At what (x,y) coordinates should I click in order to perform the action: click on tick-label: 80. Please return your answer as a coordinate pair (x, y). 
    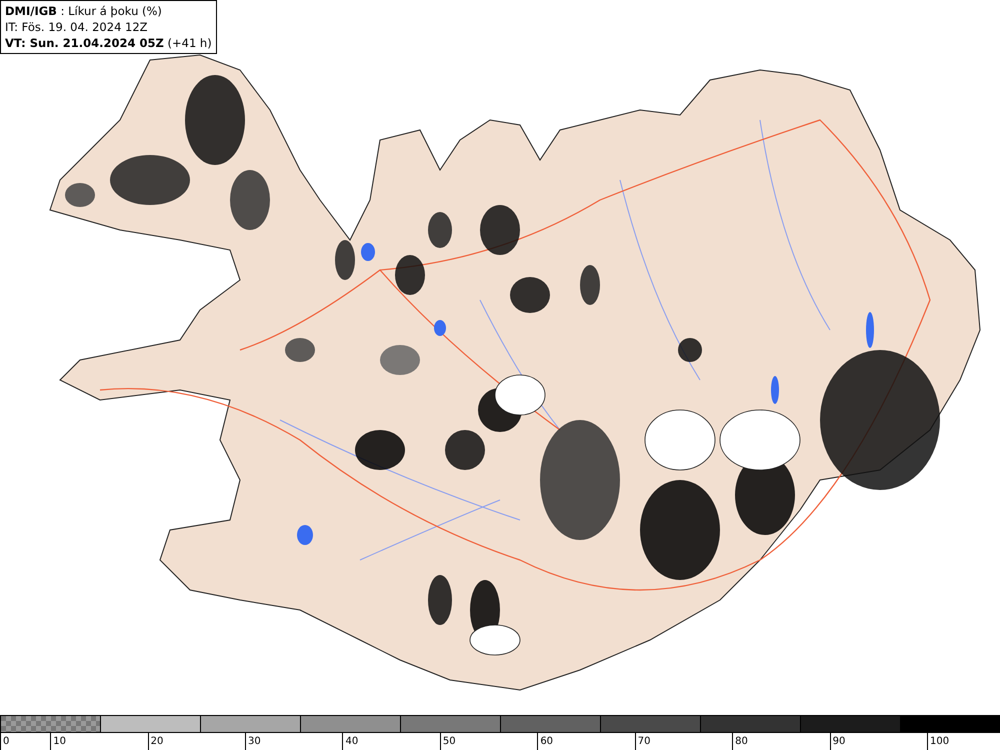
    Looking at the image, I should click on (741, 741).